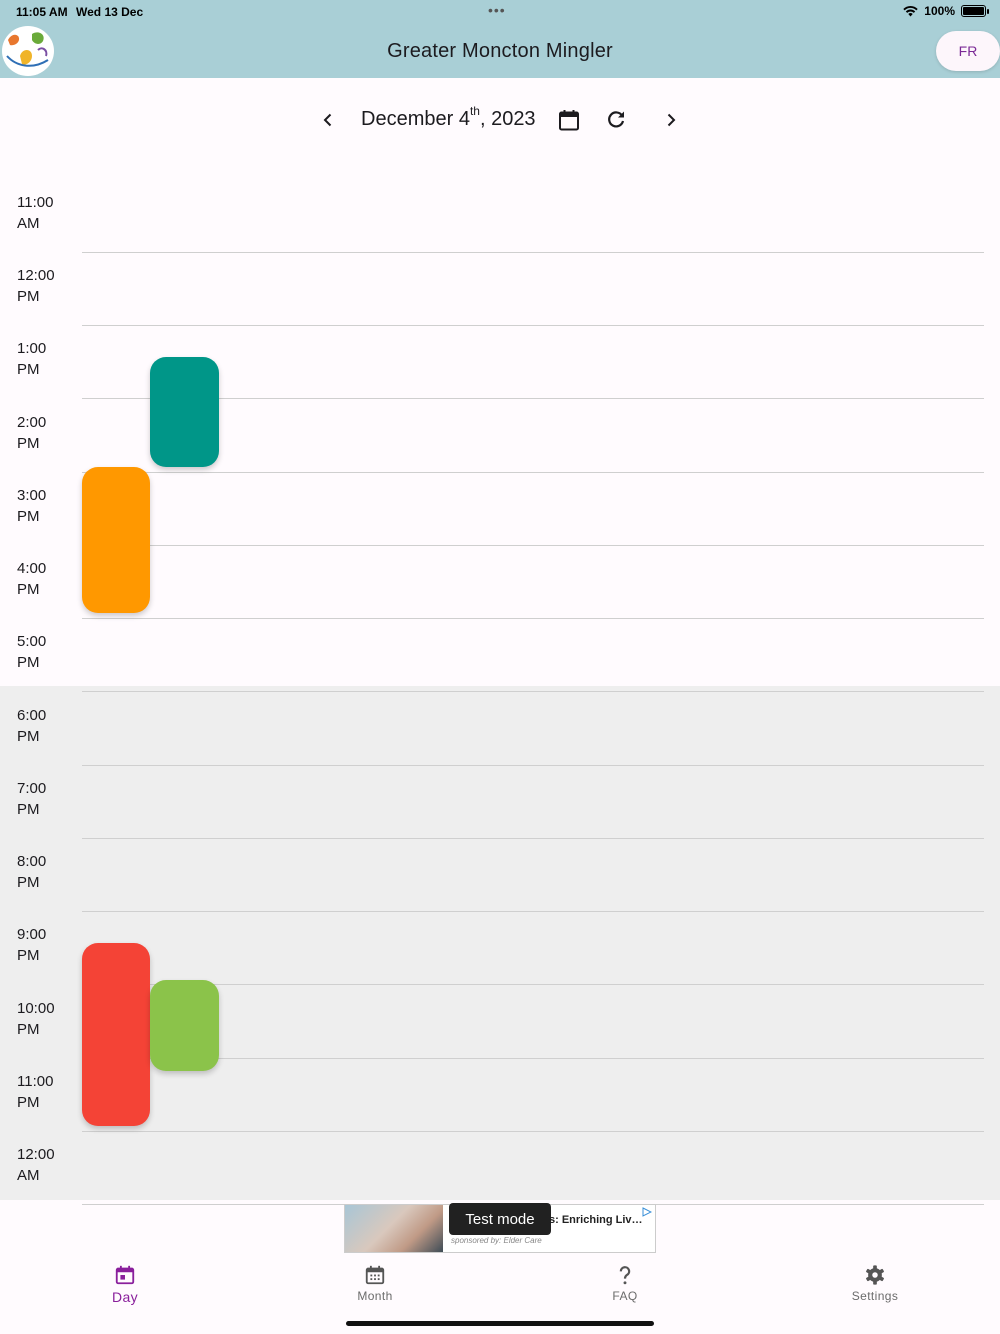  Describe the element at coordinates (32, 568) in the screenshot. I see `hour-time: 4:00` at that location.